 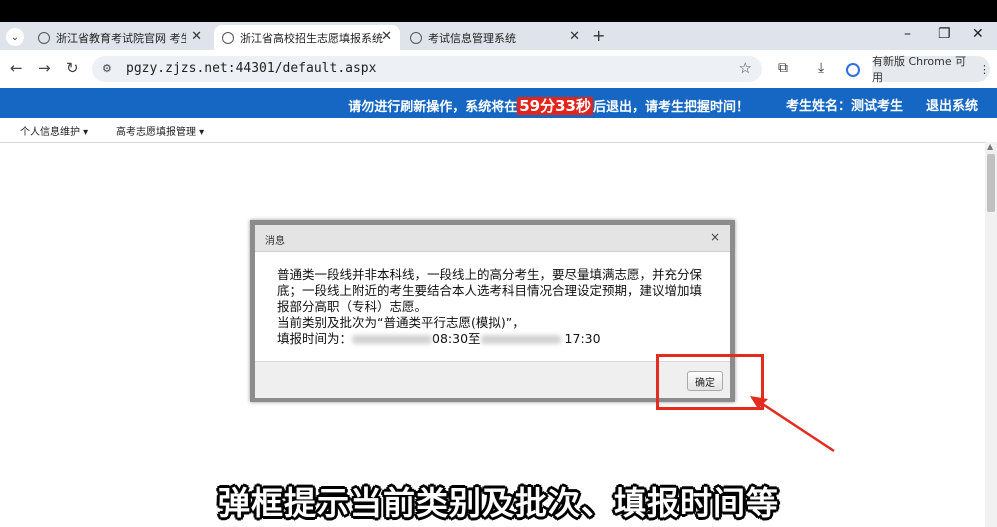 What do you see at coordinates (160, 130) in the screenshot?
I see `menu-volunteer-management: 高考志愿填报管理 ▾` at bounding box center [160, 130].